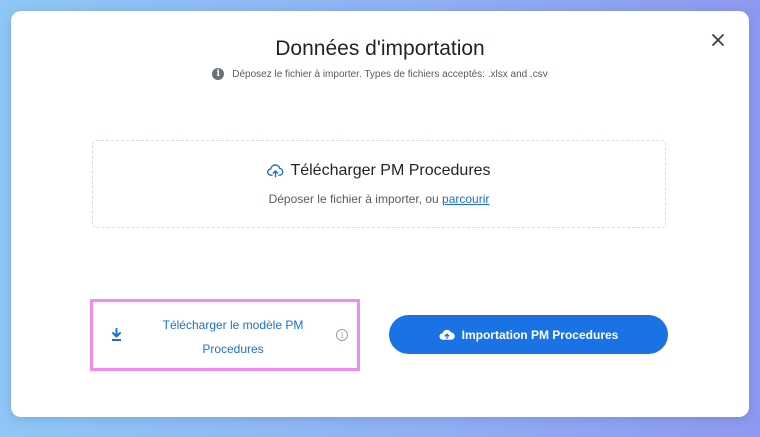 The width and height of the screenshot is (760, 437). What do you see at coordinates (390, 170) in the screenshot?
I see `dropzone-title-text: Télécharger PM Procedures` at bounding box center [390, 170].